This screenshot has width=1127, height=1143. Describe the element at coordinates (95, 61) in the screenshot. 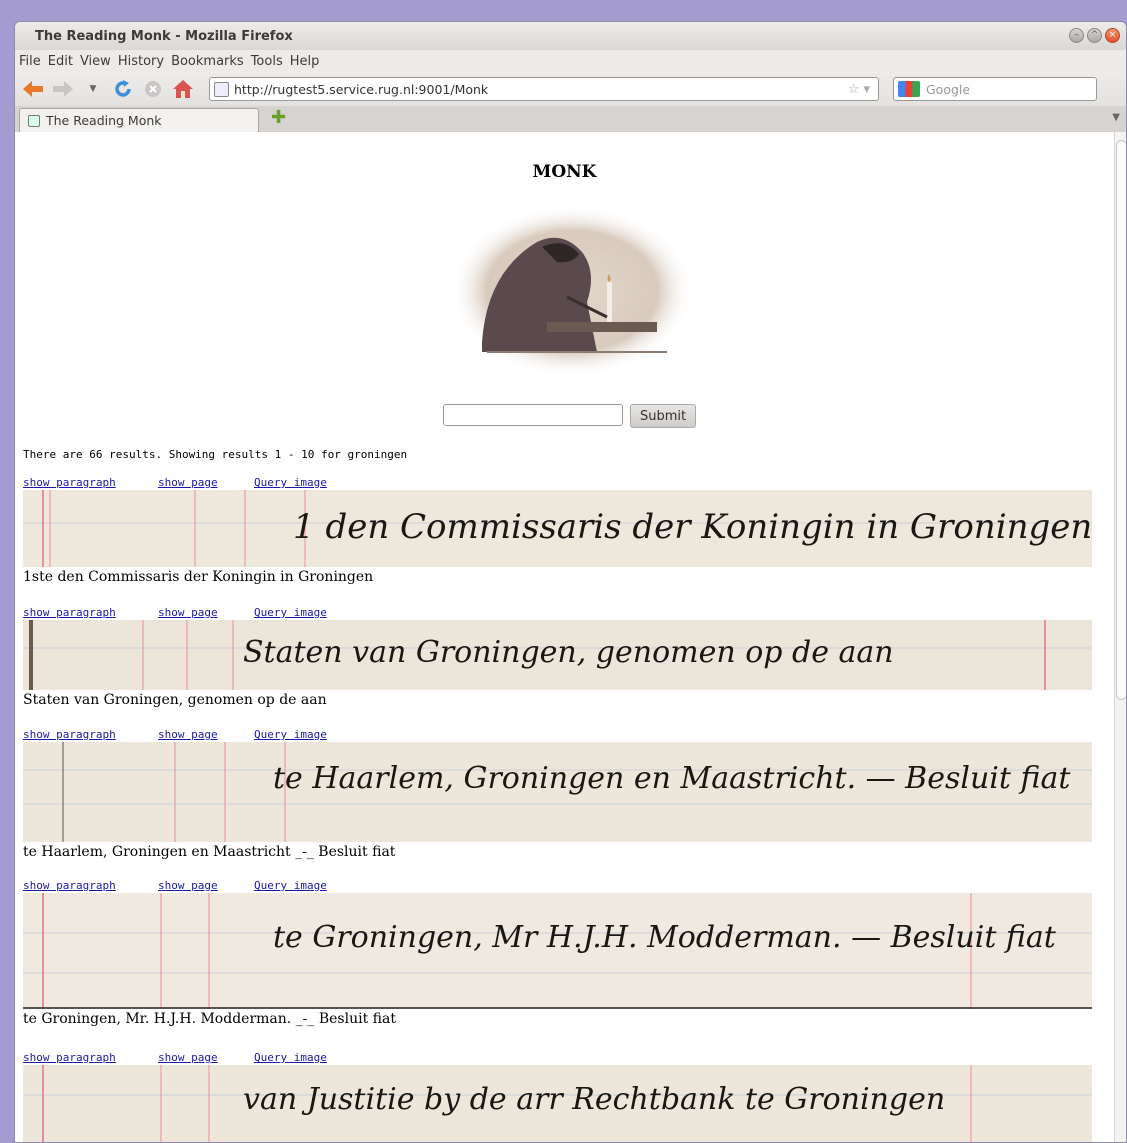

I see `menu-view: View` at that location.